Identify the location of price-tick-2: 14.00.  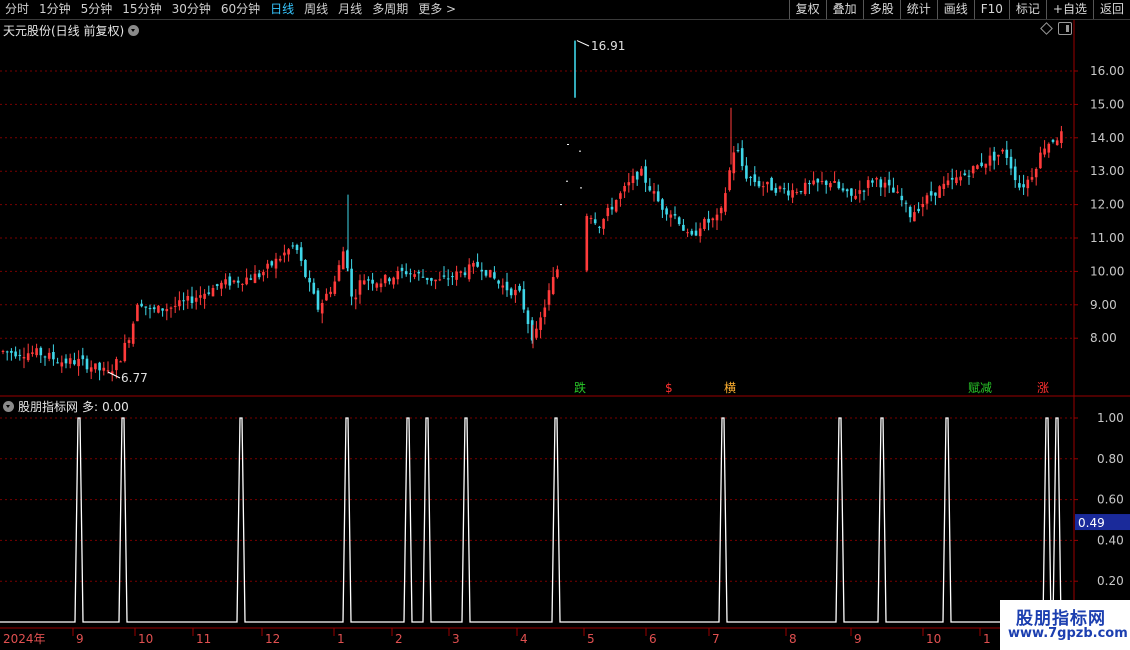
(1107, 138).